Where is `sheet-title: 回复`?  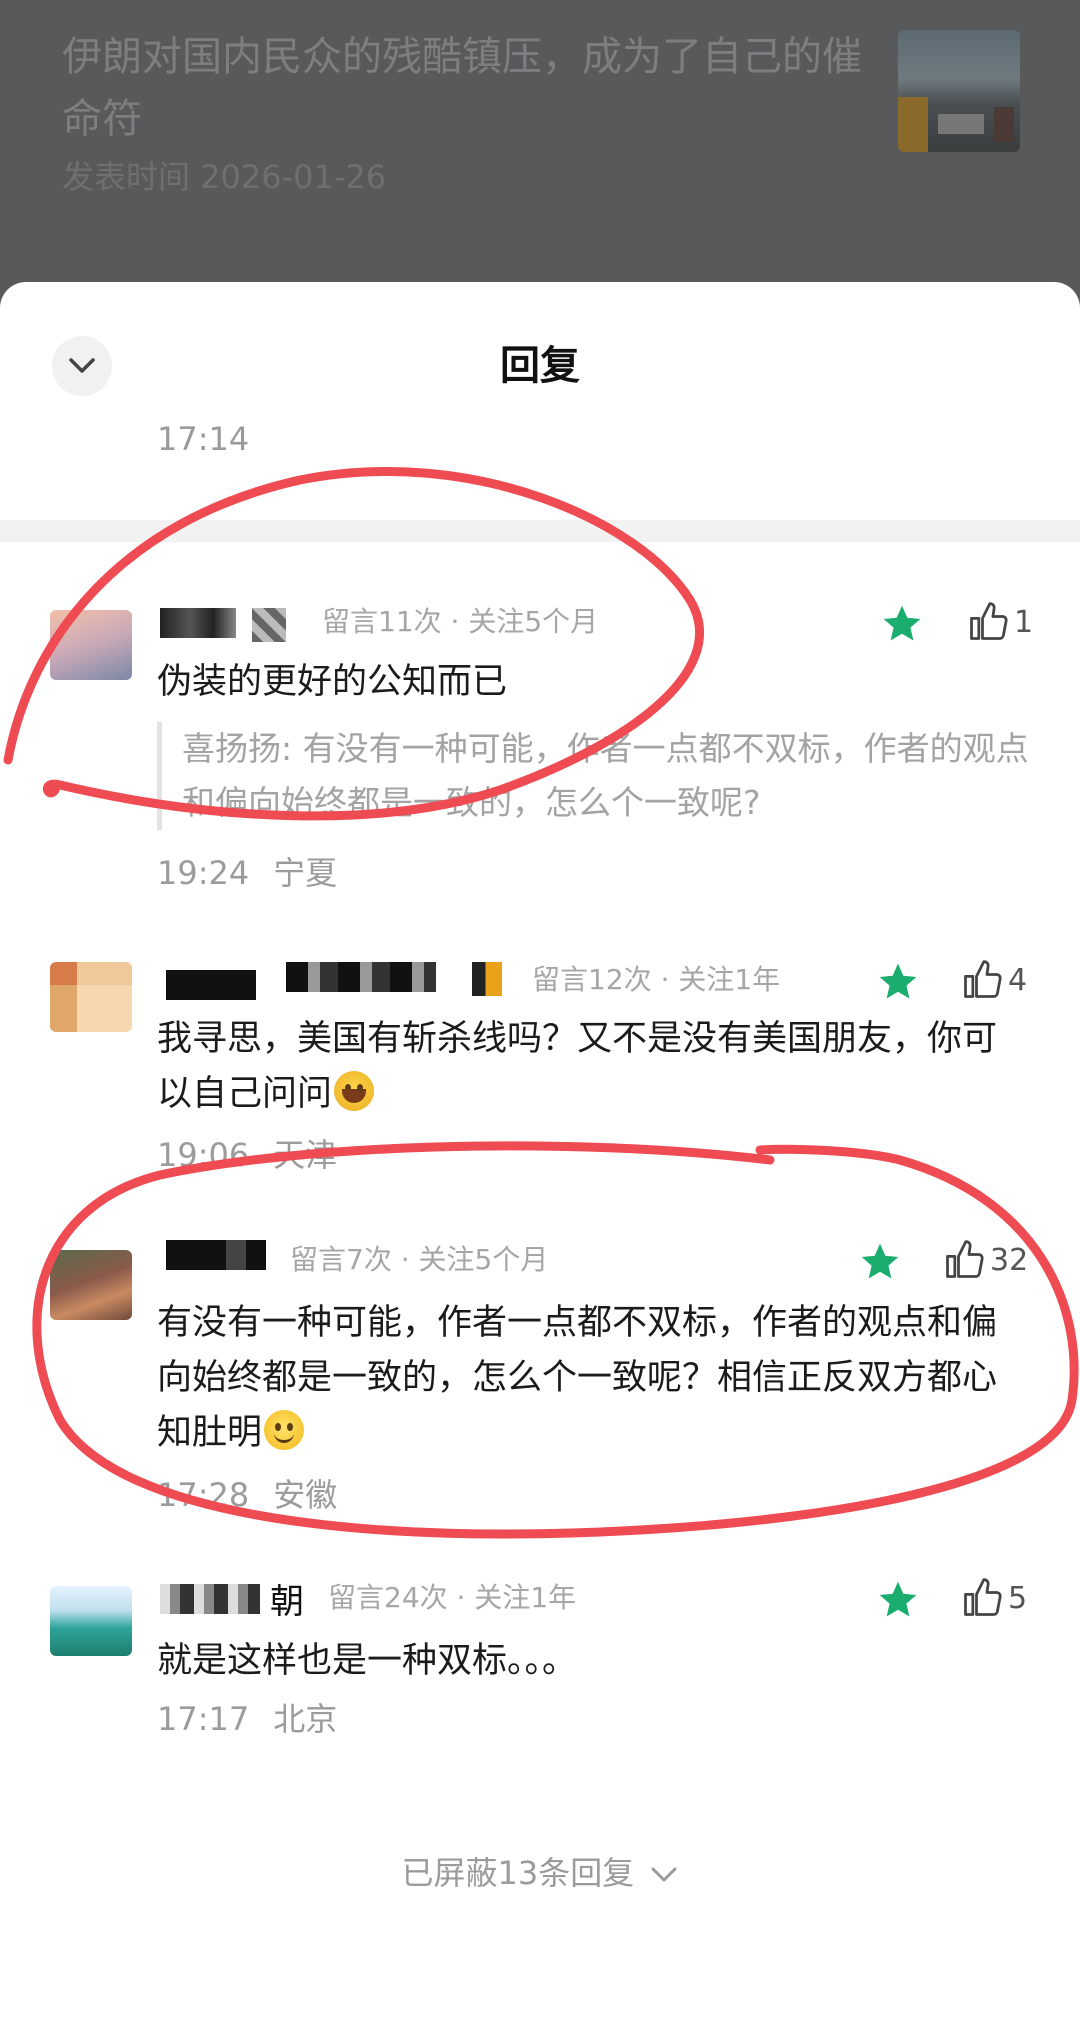 sheet-title: 回复 is located at coordinates (540, 366).